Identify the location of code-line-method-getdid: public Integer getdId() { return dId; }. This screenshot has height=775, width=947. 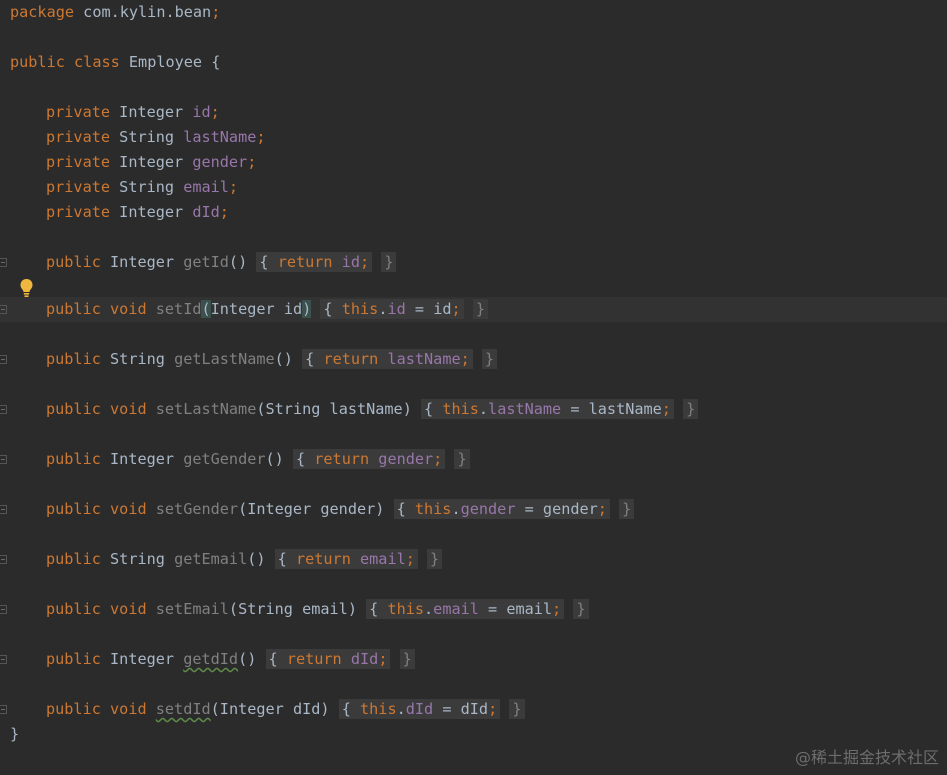
(473, 659).